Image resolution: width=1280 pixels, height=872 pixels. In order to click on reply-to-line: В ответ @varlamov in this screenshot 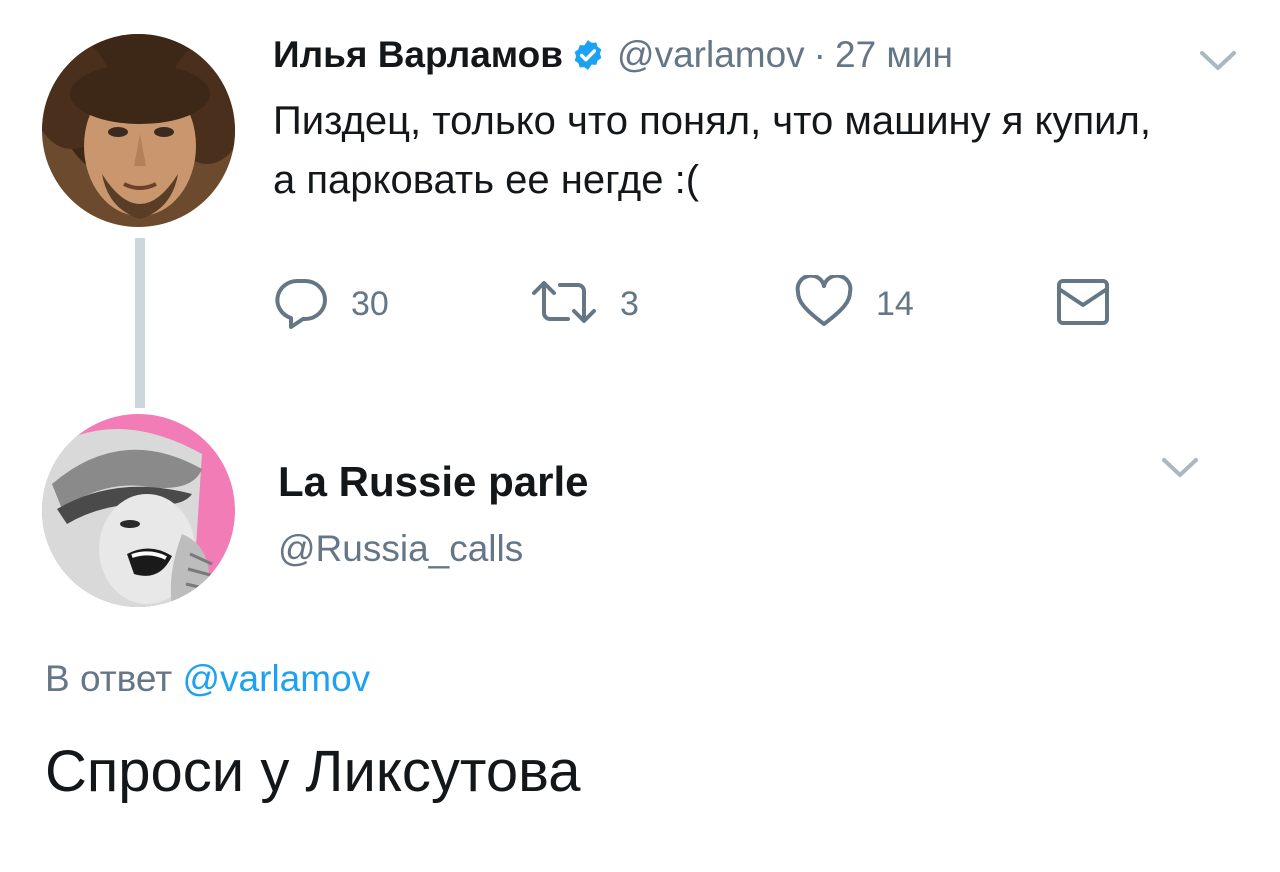, I will do `click(207, 679)`.